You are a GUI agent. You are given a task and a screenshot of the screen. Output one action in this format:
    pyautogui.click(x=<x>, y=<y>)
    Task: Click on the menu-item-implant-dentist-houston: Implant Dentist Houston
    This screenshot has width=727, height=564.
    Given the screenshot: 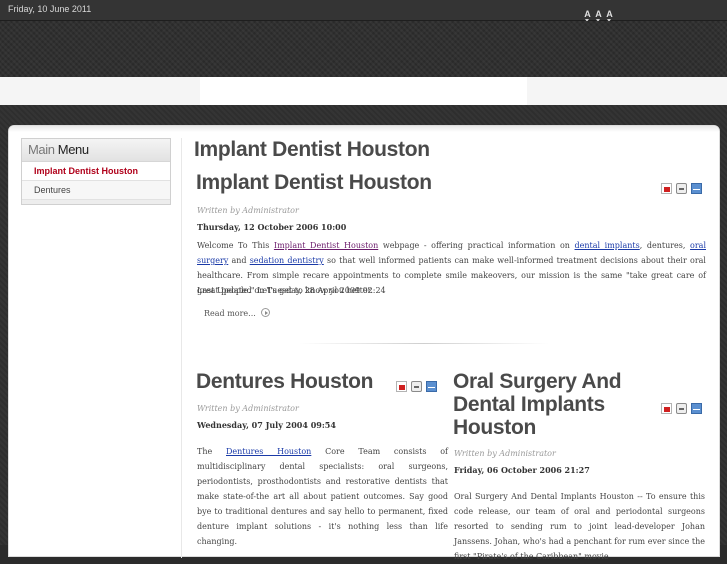 What is the action you would take?
    pyautogui.click(x=96, y=171)
    